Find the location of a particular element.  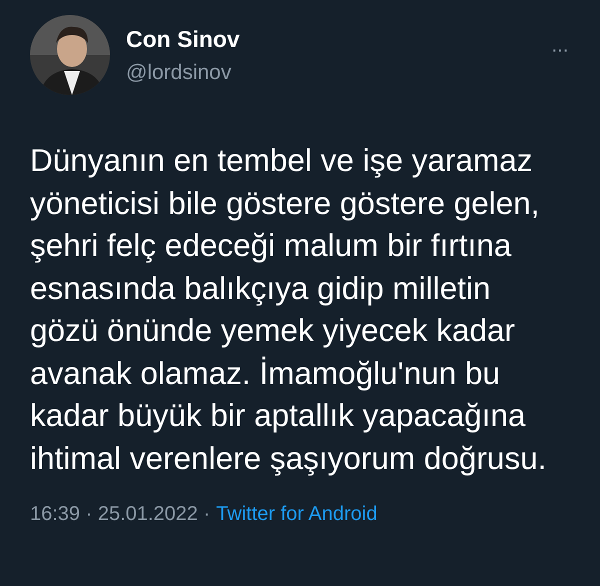

author-name: Con Sinov is located at coordinates (183, 39).